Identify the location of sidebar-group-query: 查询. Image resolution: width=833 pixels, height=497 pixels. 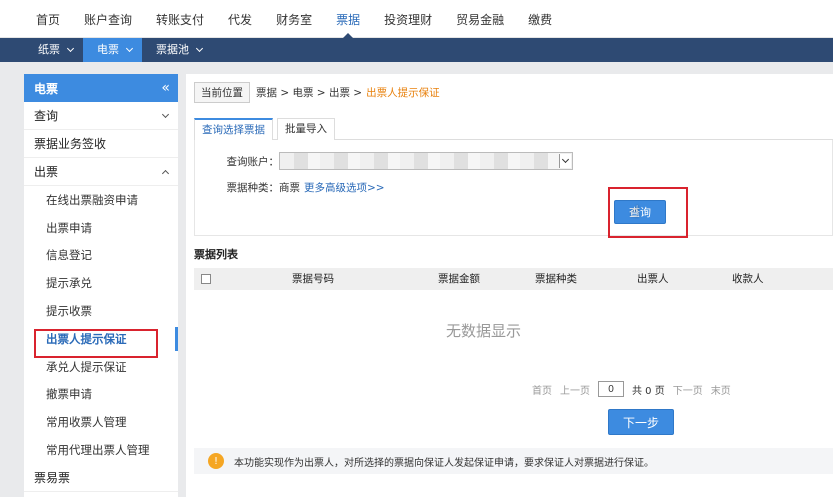
(101, 116).